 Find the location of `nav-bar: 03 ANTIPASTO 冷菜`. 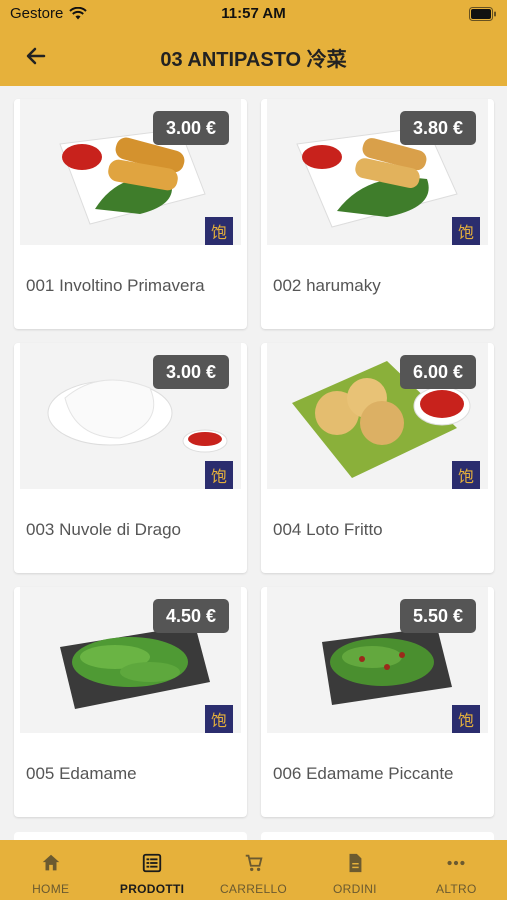

nav-bar: 03 ANTIPASTO 冷菜 is located at coordinates (253, 56).